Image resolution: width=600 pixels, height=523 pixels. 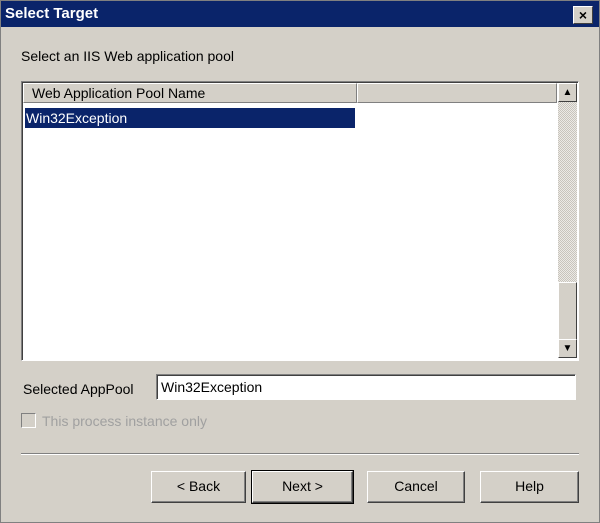 What do you see at coordinates (567, 92) in the screenshot?
I see `scroll-up-icon: ▲` at bounding box center [567, 92].